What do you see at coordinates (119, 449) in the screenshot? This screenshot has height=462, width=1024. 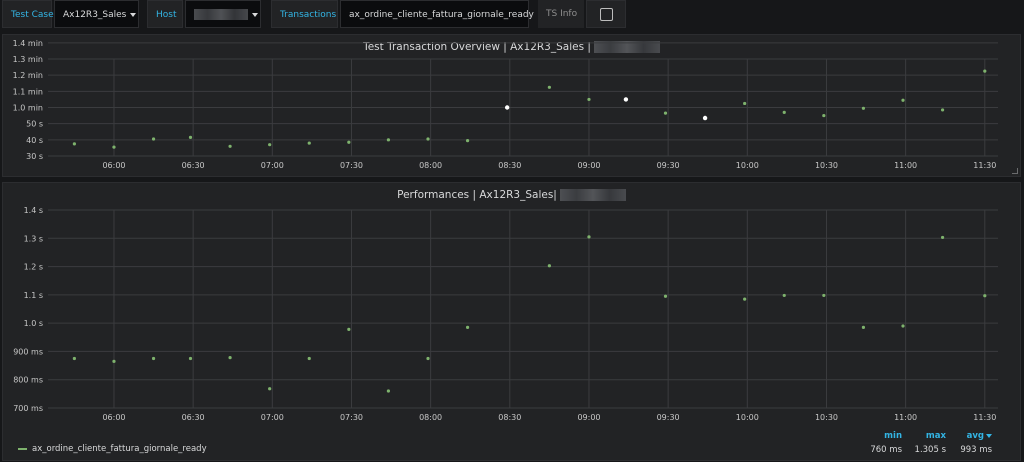 I see `legend-series-name: ax_ordine_cliente_fattura_giornale_ready` at bounding box center [119, 449].